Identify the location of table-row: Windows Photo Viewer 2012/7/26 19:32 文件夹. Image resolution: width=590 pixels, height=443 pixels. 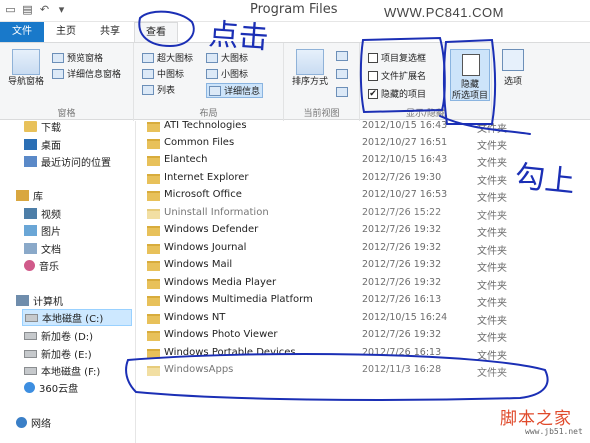
(363, 335).